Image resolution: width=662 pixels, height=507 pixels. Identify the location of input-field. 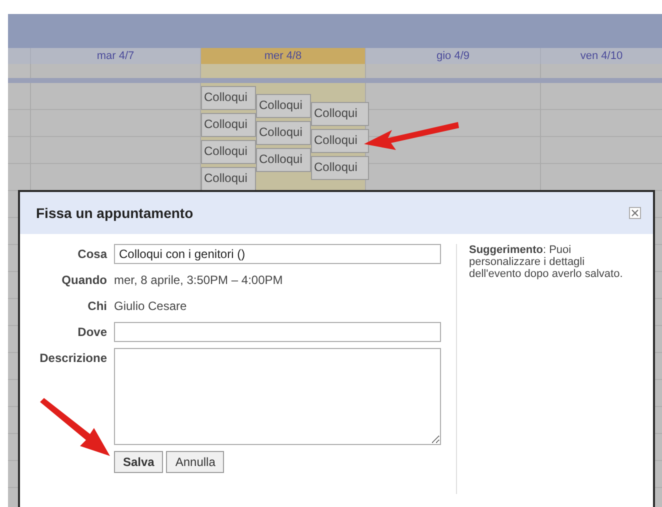
(277, 332).